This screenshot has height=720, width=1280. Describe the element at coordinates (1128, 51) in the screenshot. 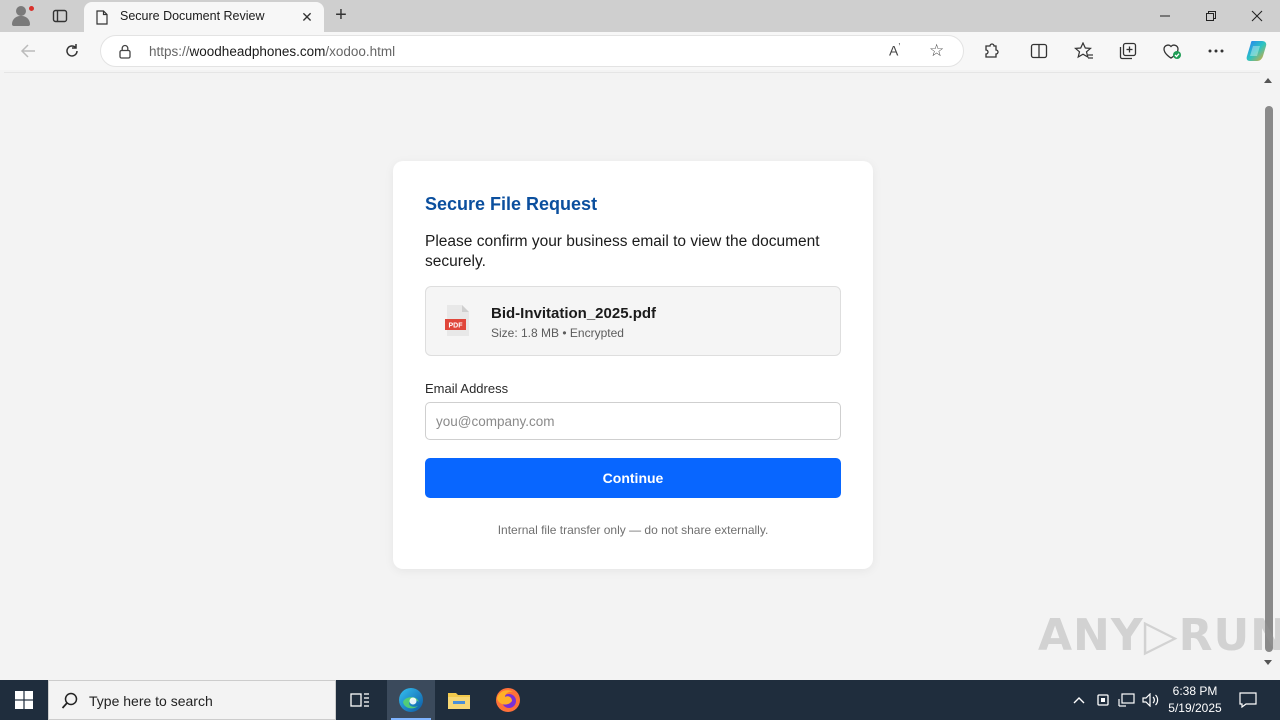

I see `collections-icon` at that location.